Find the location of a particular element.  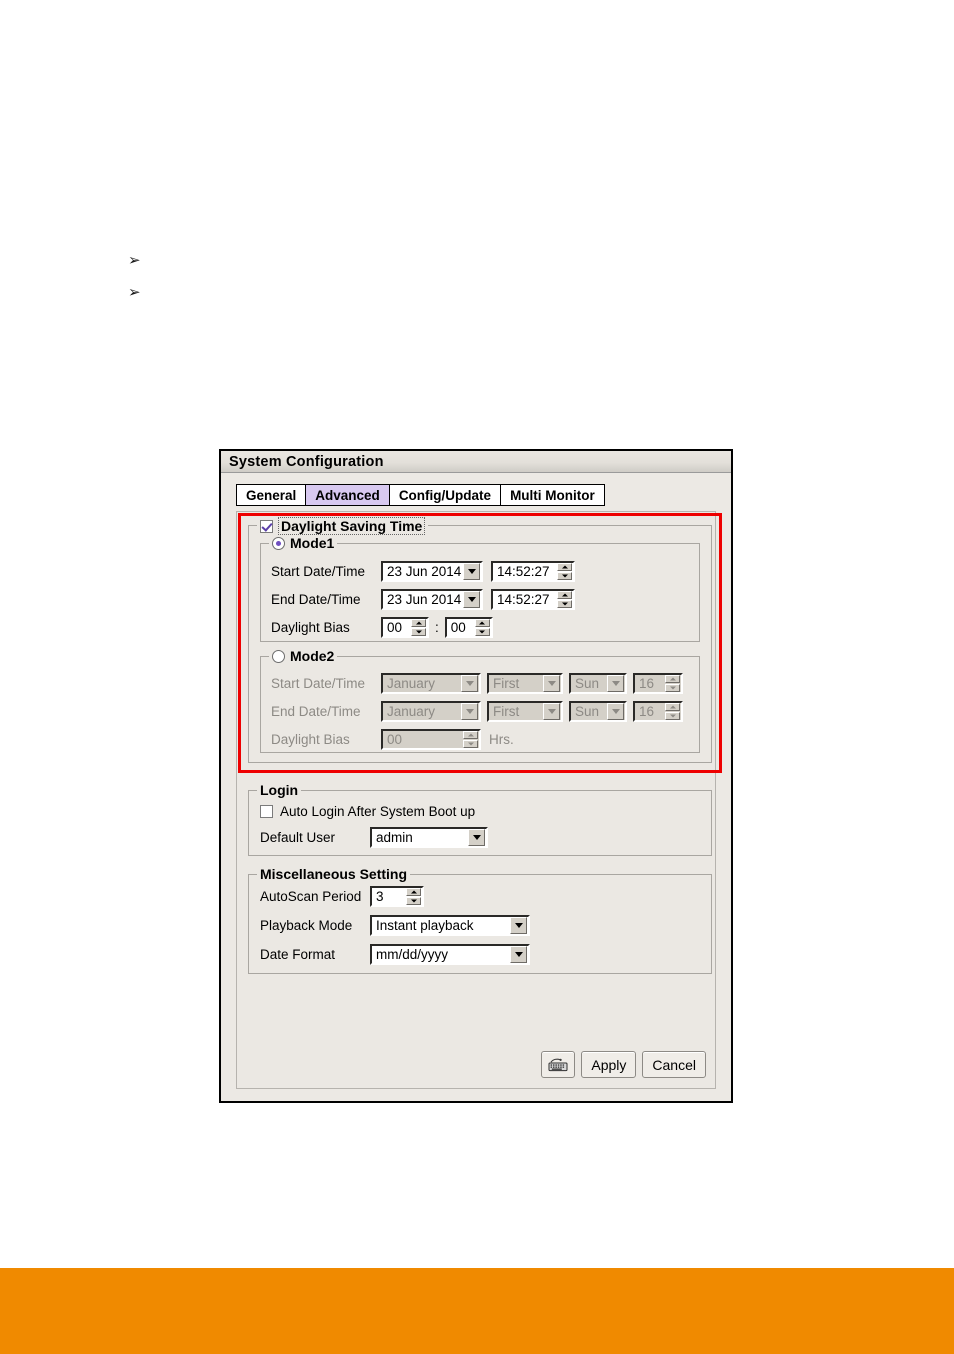

mode2-group: Mode2 Start Date/Time January First Sun is located at coordinates (480, 700).